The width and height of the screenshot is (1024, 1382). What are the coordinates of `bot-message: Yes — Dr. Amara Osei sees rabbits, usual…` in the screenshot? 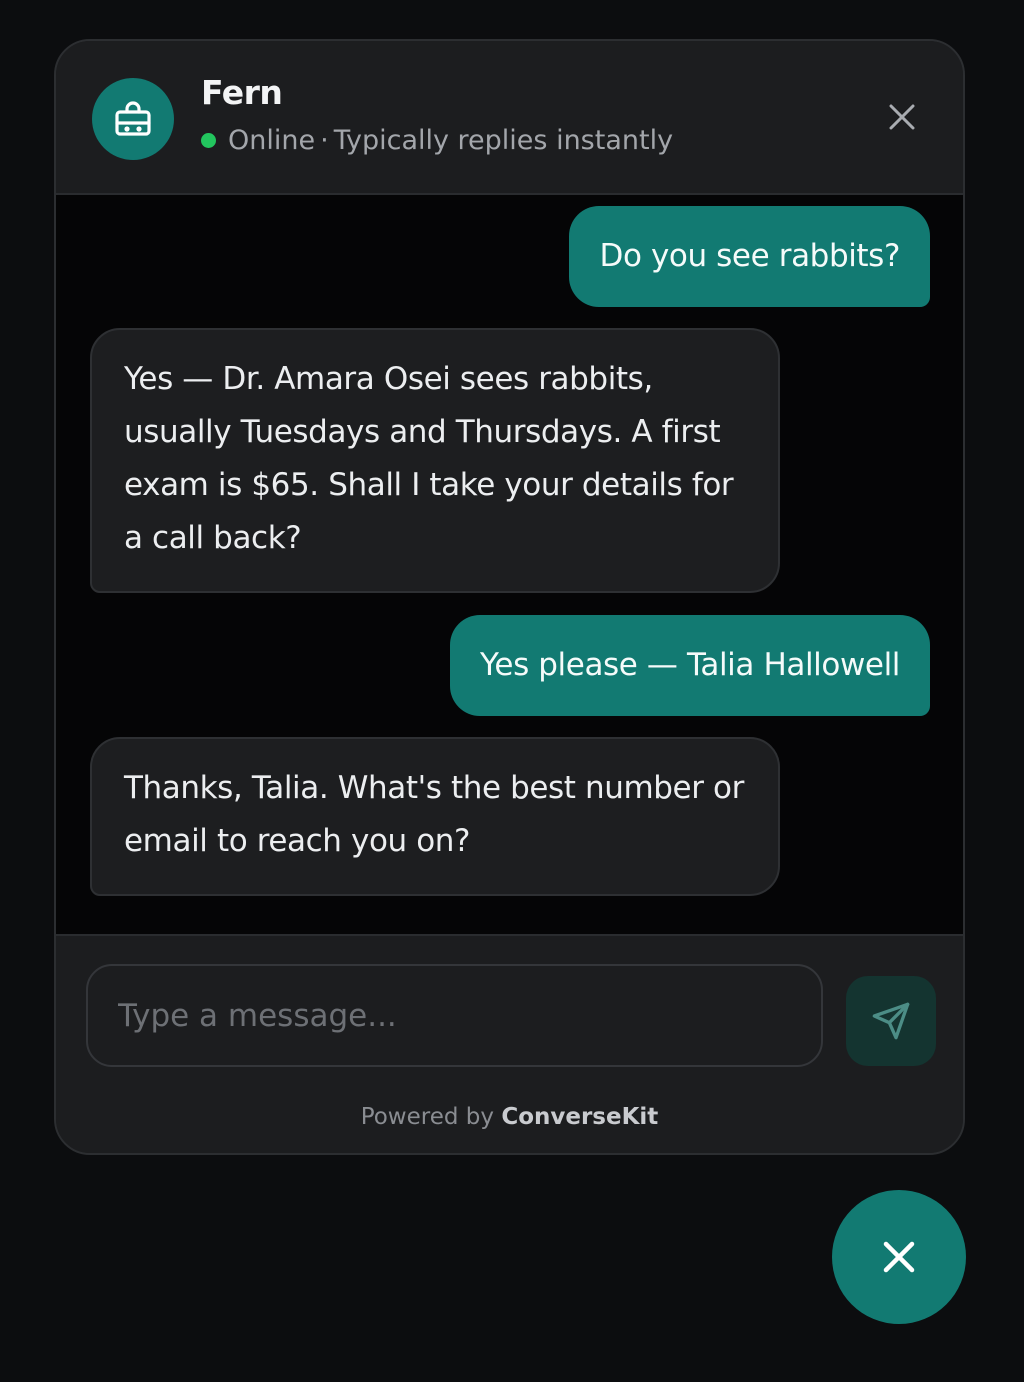 It's located at (435, 460).